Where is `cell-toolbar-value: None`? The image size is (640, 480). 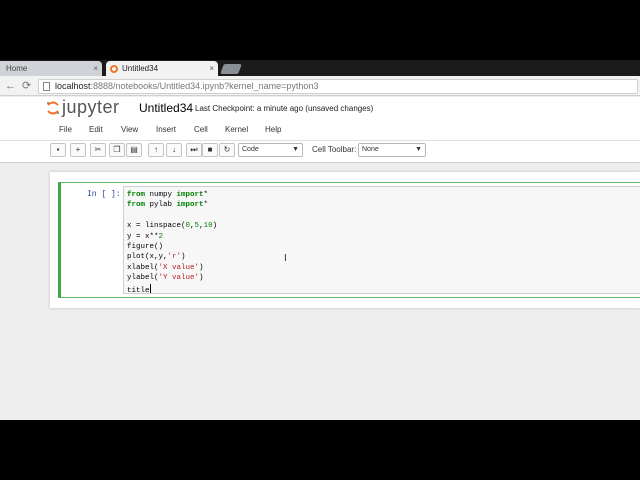
cell-toolbar-value: None is located at coordinates (370, 149).